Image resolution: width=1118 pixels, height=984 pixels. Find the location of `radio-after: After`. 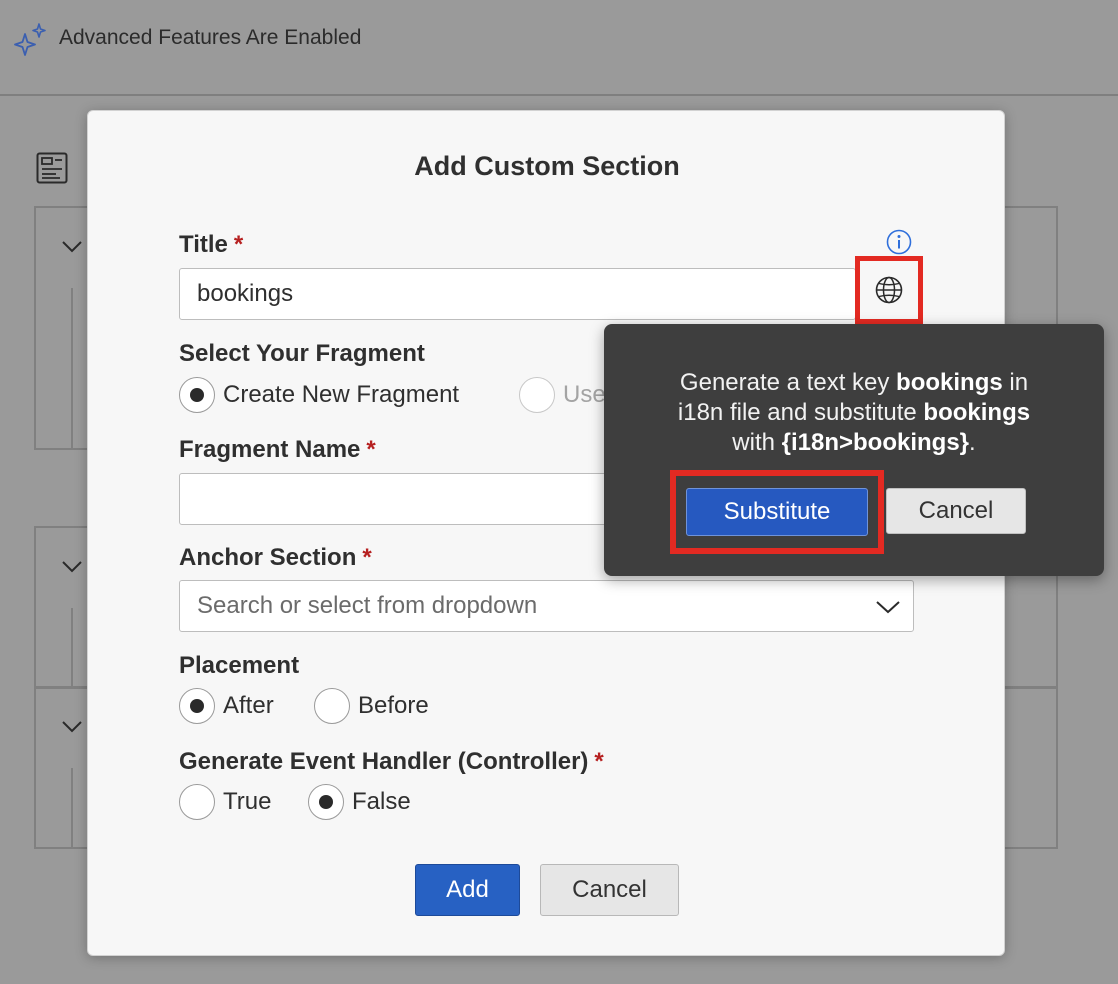

radio-after: After is located at coordinates (226, 706).